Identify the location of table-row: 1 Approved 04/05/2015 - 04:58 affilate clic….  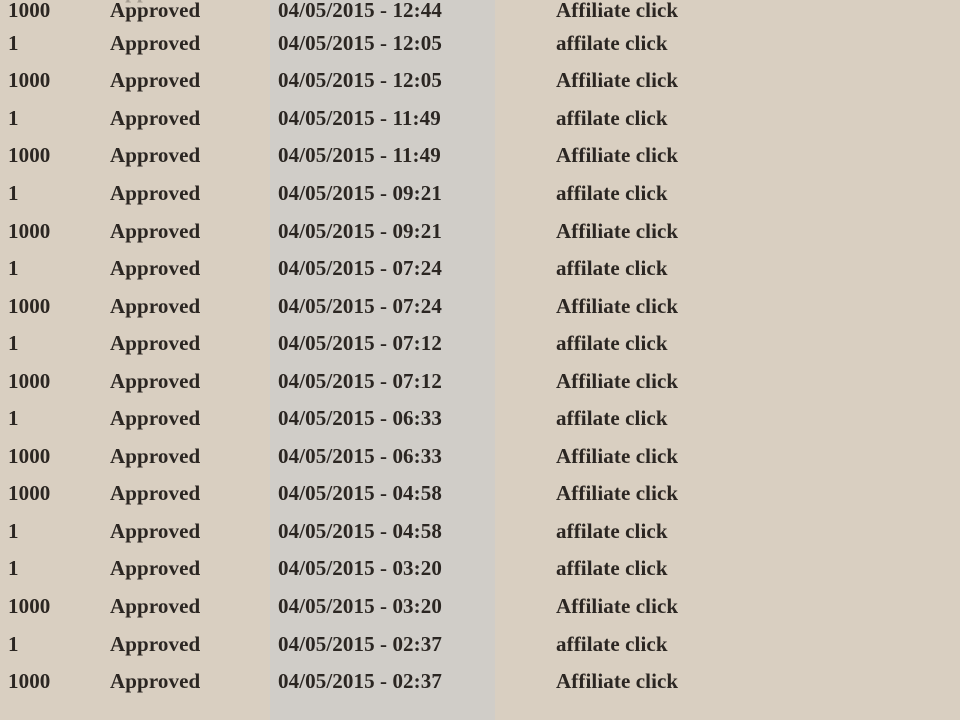
(480, 531).